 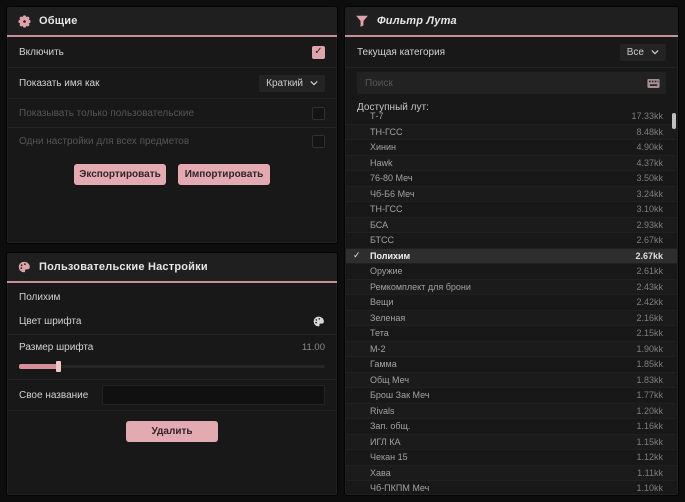 What do you see at coordinates (649, 147) in the screenshot?
I see `loot-item-value: 4.90kk` at bounding box center [649, 147].